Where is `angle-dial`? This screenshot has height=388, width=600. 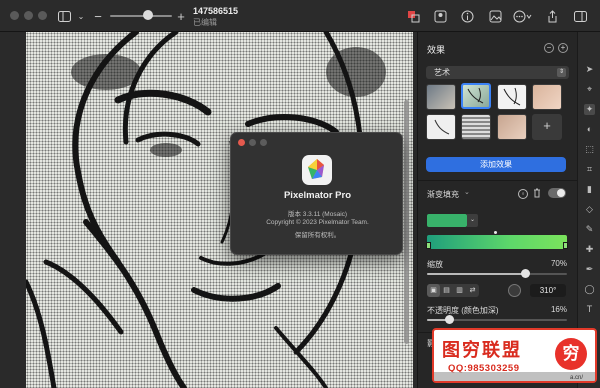
angle-dial is located at coordinates (514, 290).